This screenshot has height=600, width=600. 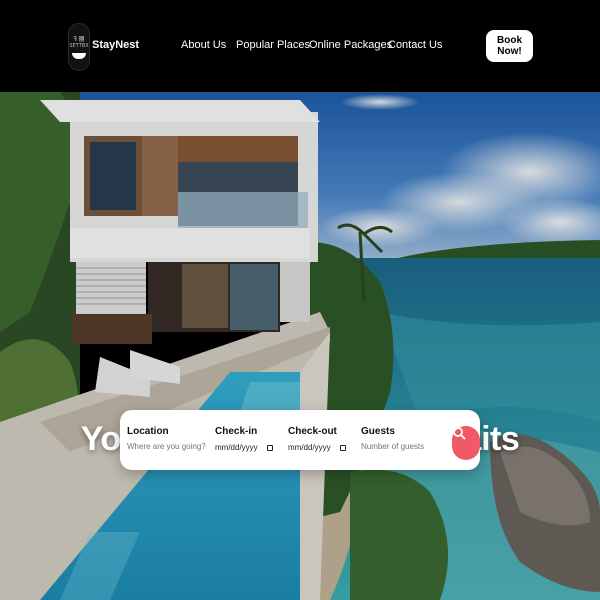 What do you see at coordinates (167, 438) in the screenshot?
I see `location-field: Location` at bounding box center [167, 438].